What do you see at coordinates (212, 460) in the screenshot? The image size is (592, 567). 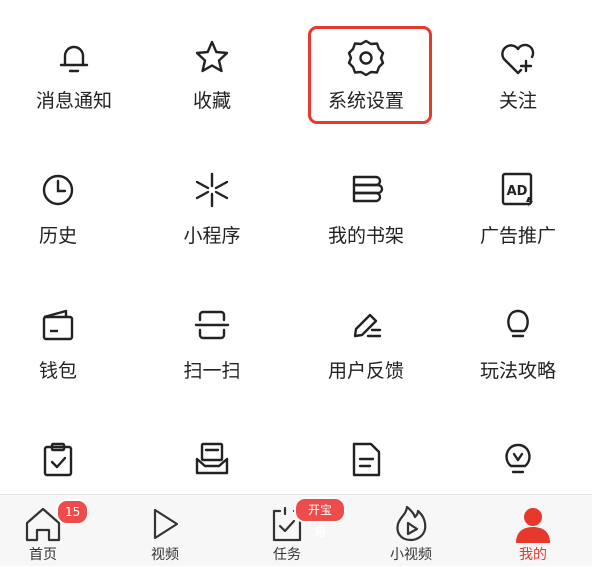 I see `inbox-mail-icon` at bounding box center [212, 460].